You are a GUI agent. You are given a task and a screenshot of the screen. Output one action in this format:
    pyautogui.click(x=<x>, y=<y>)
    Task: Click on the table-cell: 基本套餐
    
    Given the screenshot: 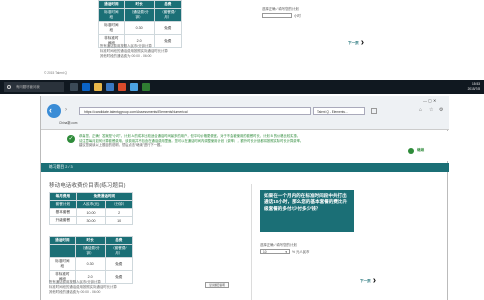 What is the action you would take?
    pyautogui.click(x=63, y=212)
    